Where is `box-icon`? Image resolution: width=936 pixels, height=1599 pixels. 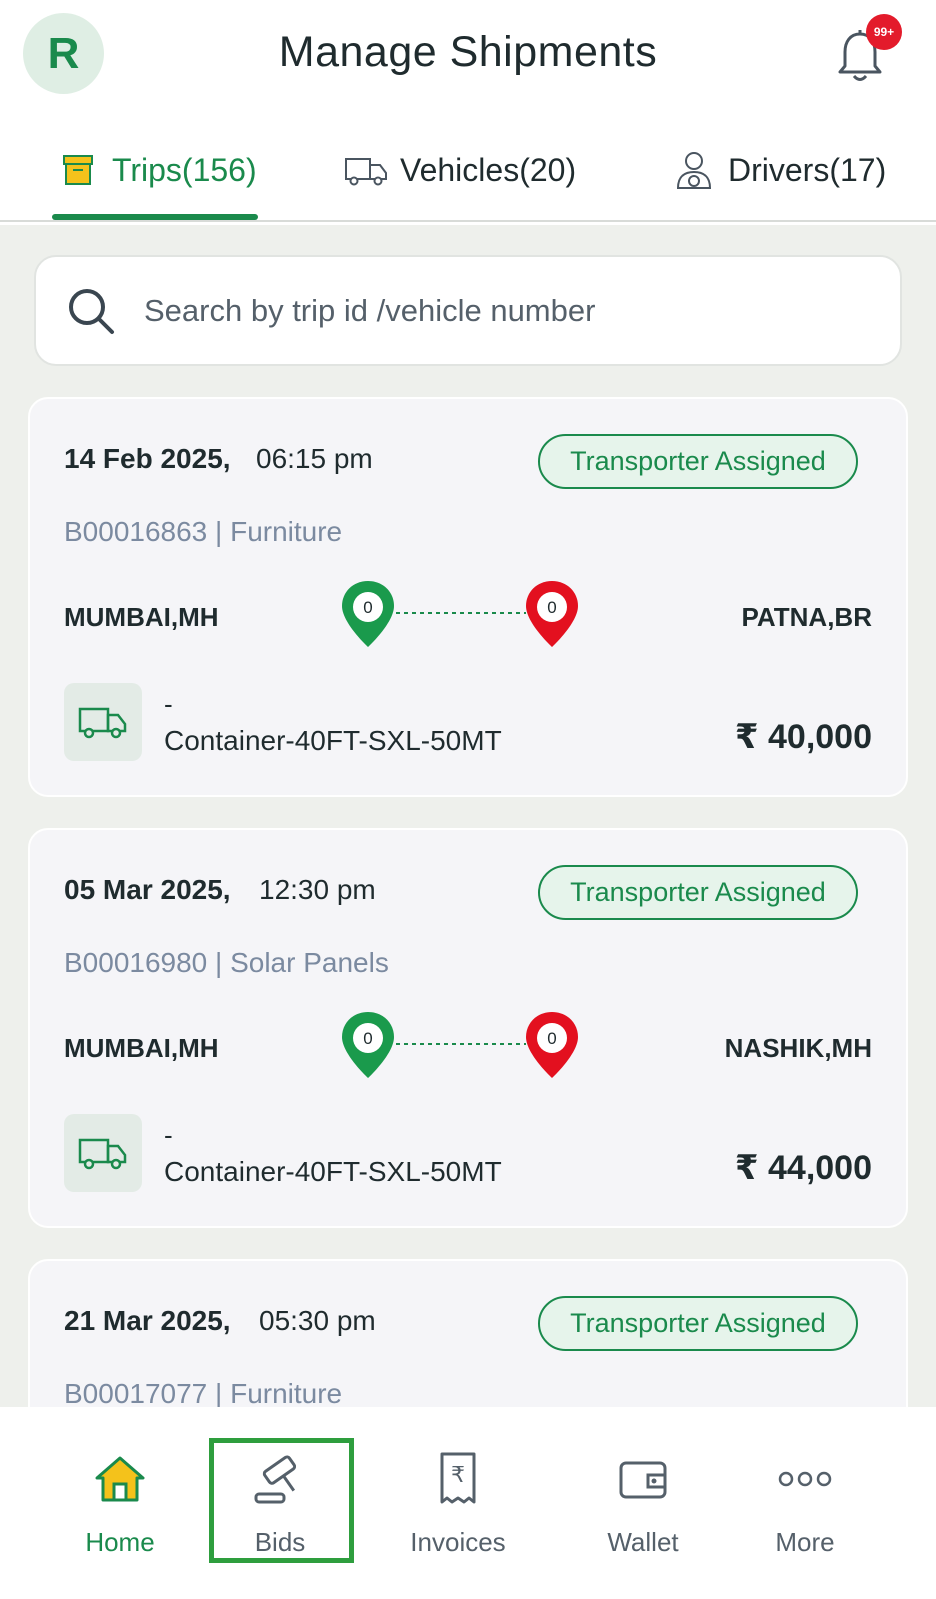
box-icon is located at coordinates (78, 170).